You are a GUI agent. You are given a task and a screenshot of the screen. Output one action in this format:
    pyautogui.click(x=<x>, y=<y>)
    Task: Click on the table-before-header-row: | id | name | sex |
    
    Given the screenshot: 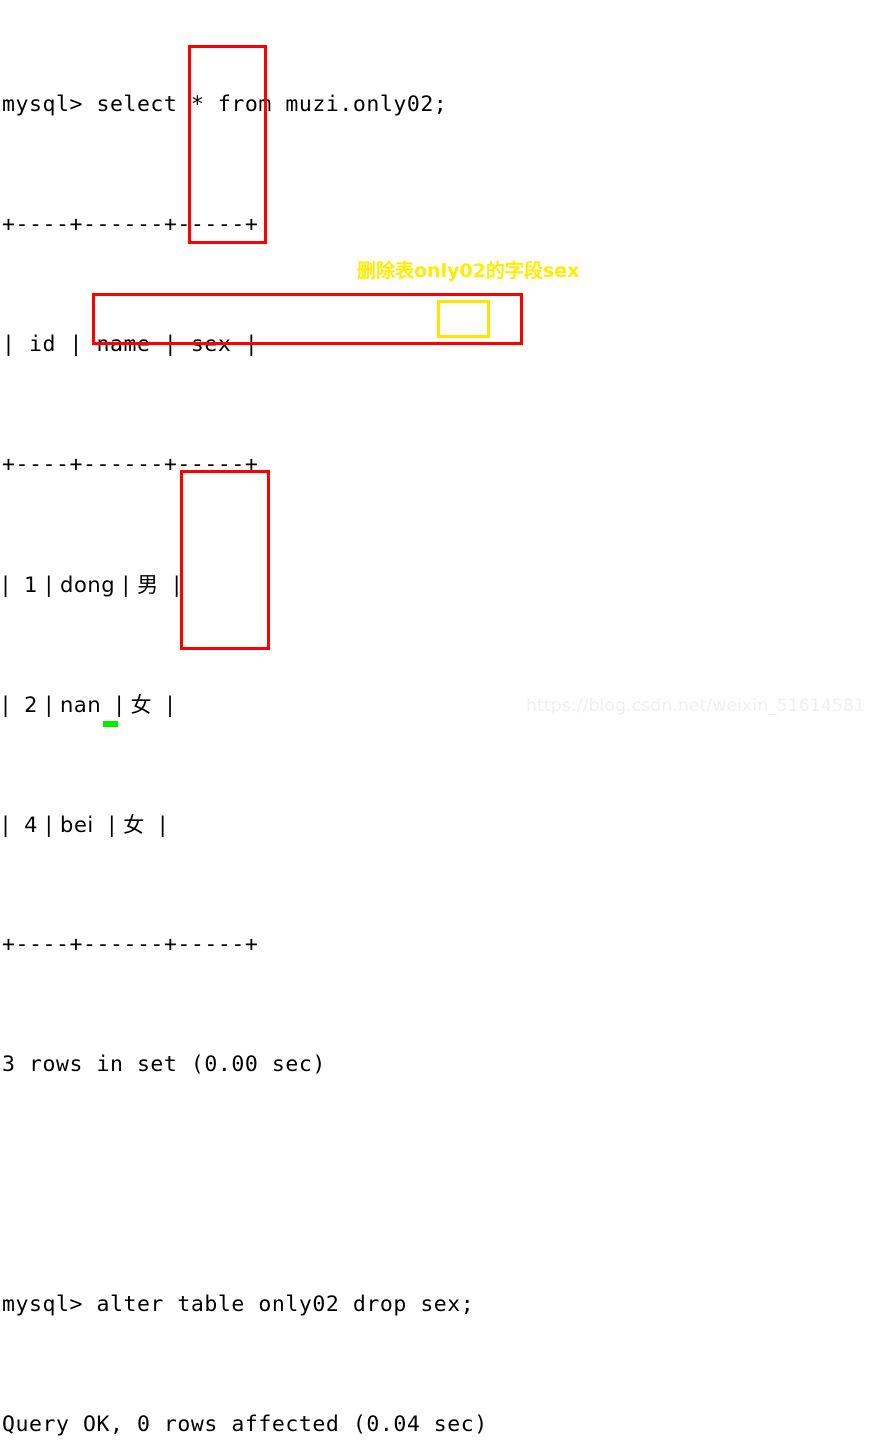 What is the action you would take?
    pyautogui.click(x=130, y=344)
    